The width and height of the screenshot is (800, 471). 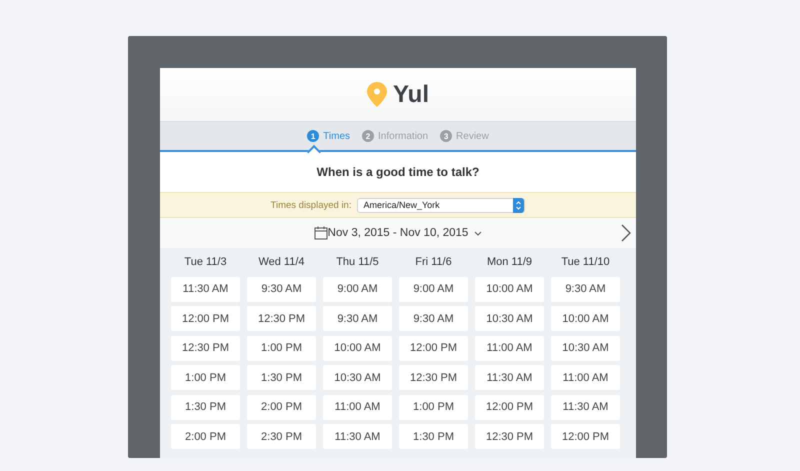 What do you see at coordinates (405, 233) in the screenshot?
I see `date-range-dropdown: Nov 3, 2015 - Nov 10, 2015` at bounding box center [405, 233].